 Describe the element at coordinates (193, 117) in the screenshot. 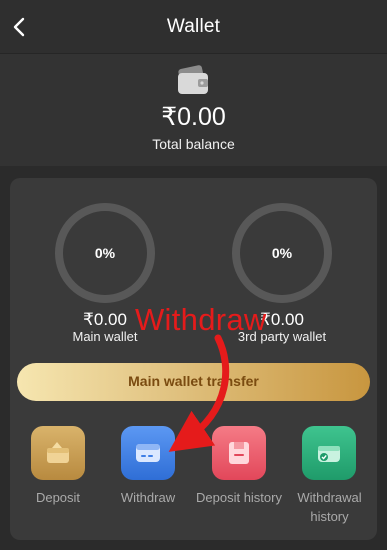

I see `total-balance-value: ₹0.00` at that location.